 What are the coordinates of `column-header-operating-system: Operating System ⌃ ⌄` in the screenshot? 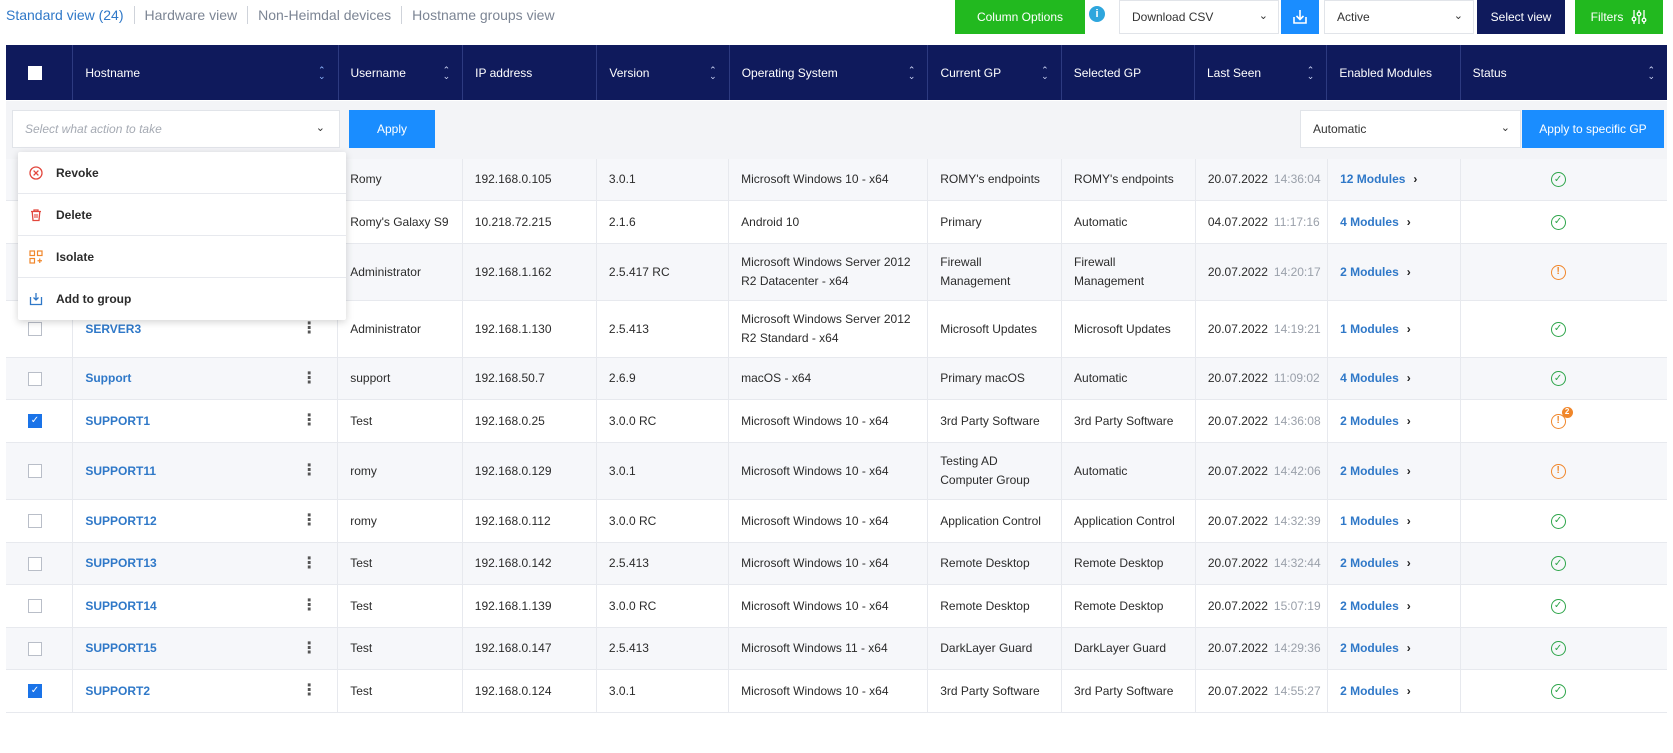 It's located at (829, 72).